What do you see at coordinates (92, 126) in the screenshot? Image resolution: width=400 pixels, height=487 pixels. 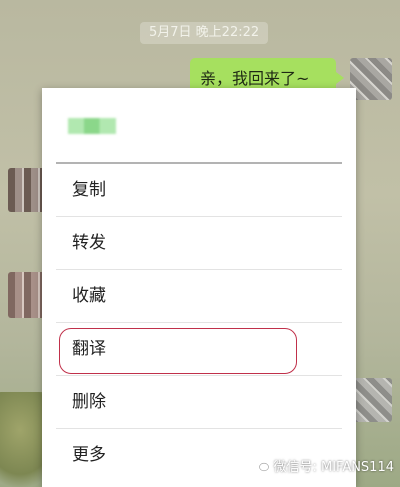 I see `contact-name-blurred` at bounding box center [92, 126].